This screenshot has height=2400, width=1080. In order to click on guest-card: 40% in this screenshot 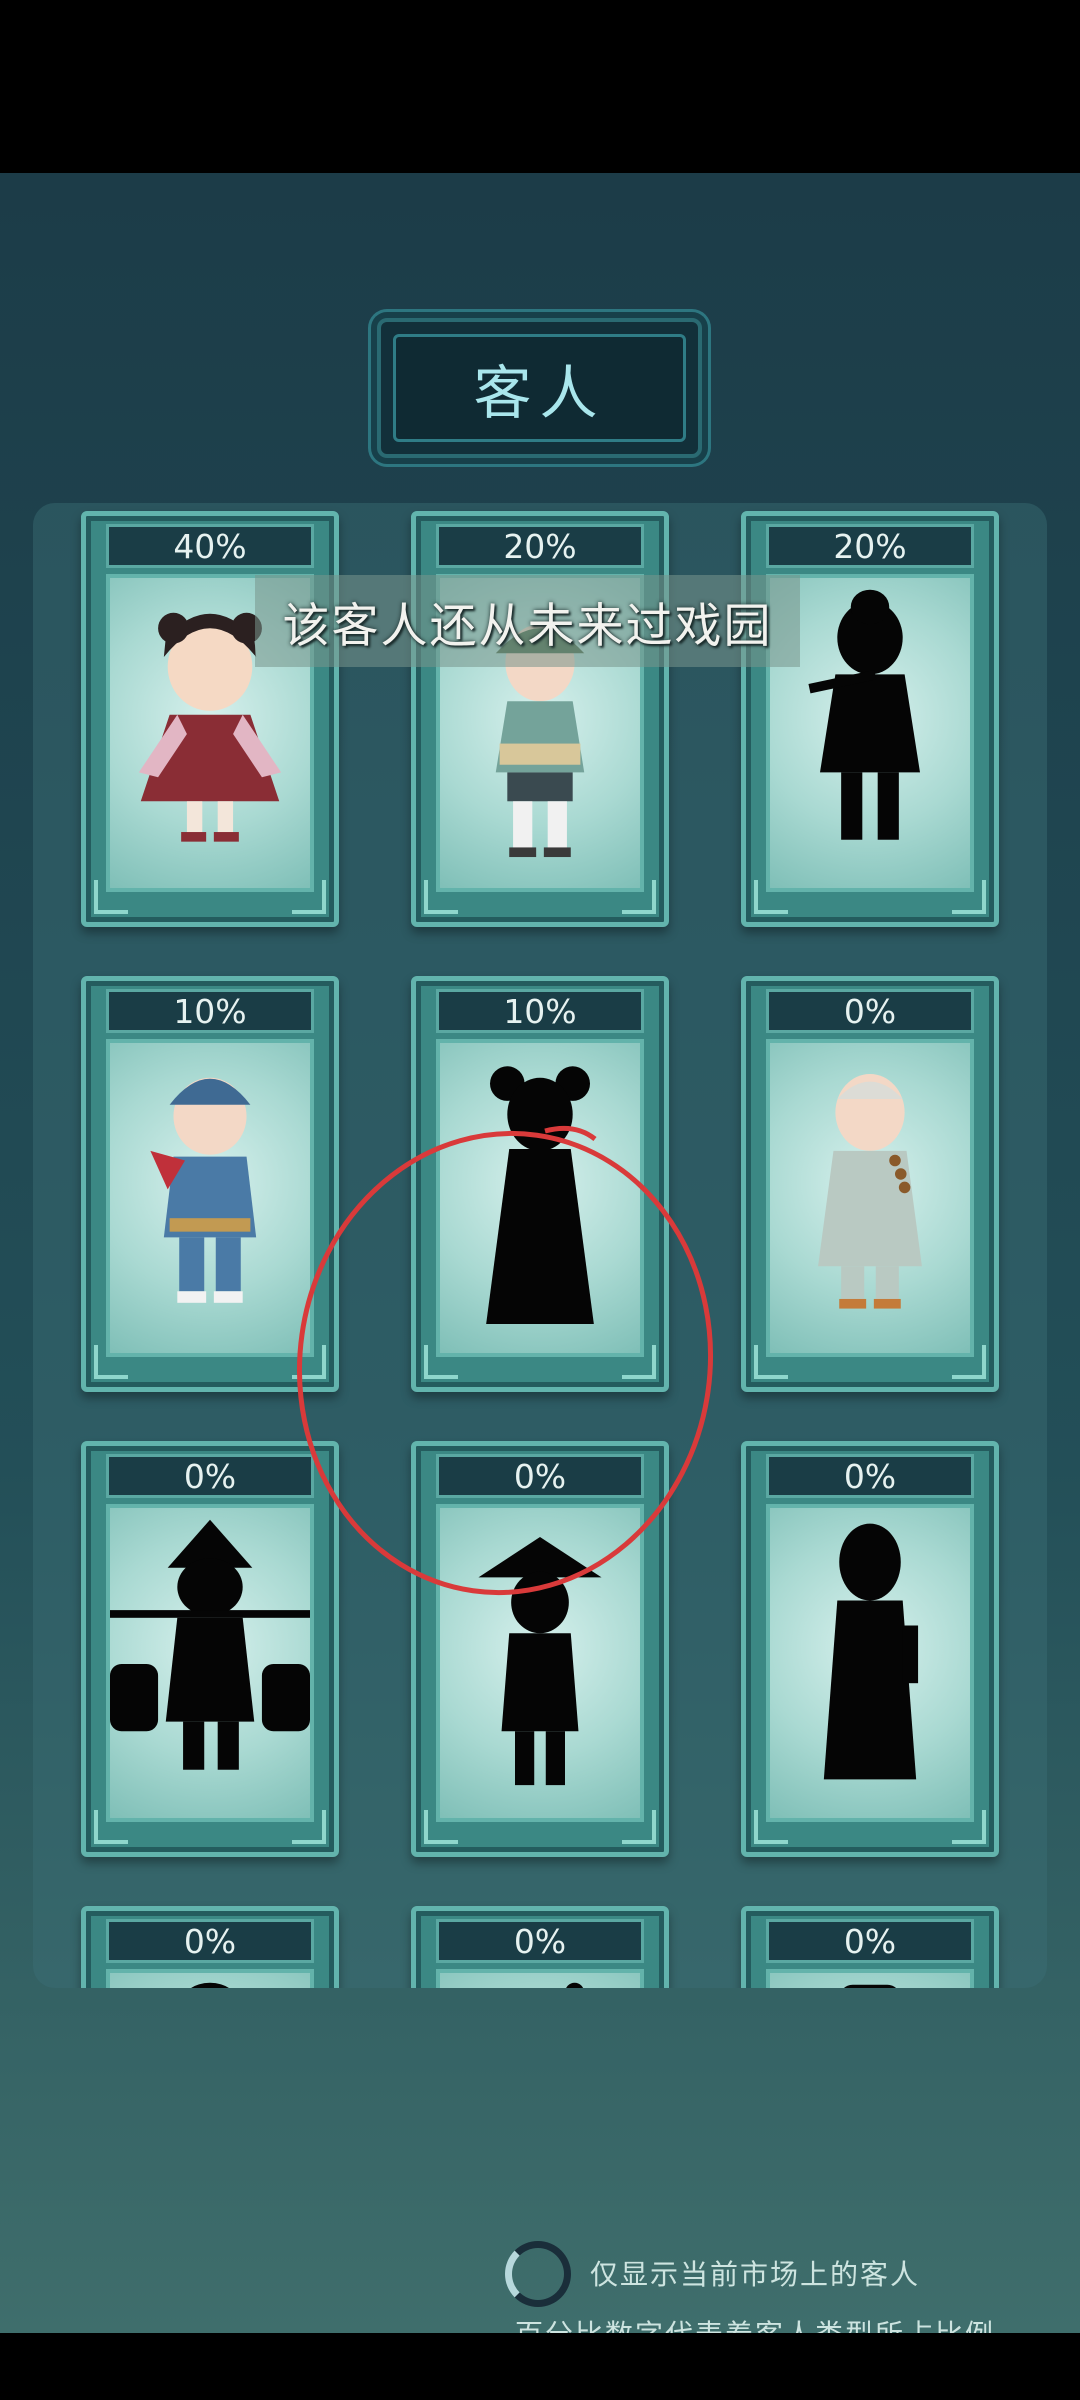, I will do `click(210, 719)`.